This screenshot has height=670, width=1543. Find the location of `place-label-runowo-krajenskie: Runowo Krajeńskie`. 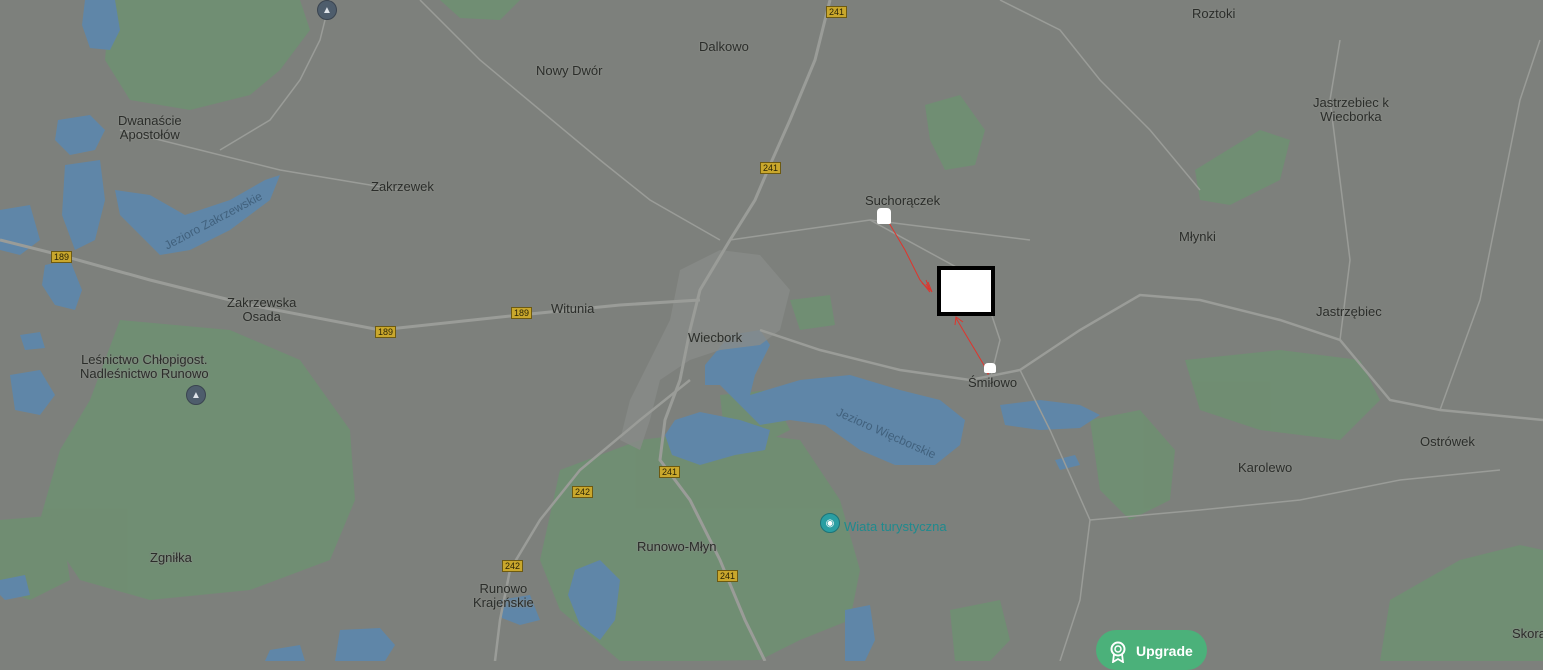

place-label-runowo-krajenskie: Runowo Krajeńskie is located at coordinates (503, 595).